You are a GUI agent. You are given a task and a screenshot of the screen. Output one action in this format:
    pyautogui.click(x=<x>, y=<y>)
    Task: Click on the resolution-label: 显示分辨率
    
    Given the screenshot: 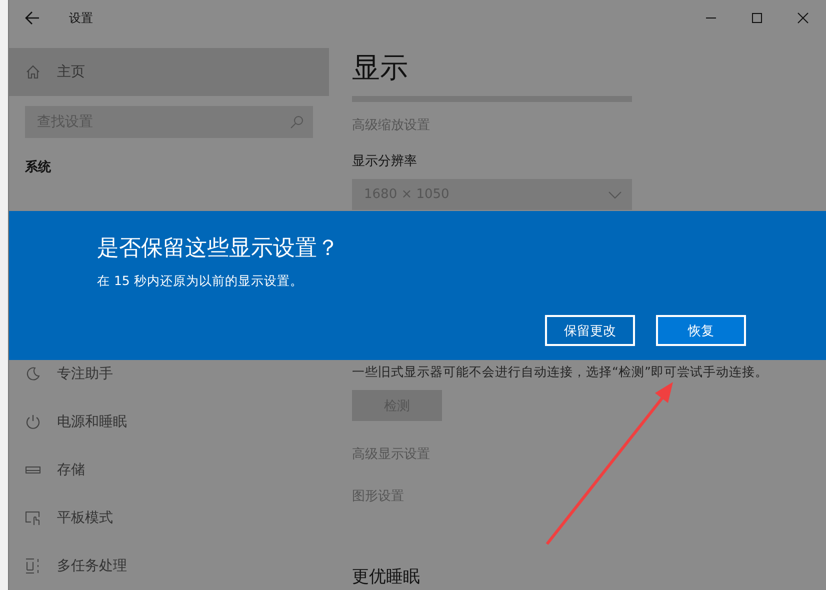 What is the action you would take?
    pyautogui.click(x=384, y=161)
    